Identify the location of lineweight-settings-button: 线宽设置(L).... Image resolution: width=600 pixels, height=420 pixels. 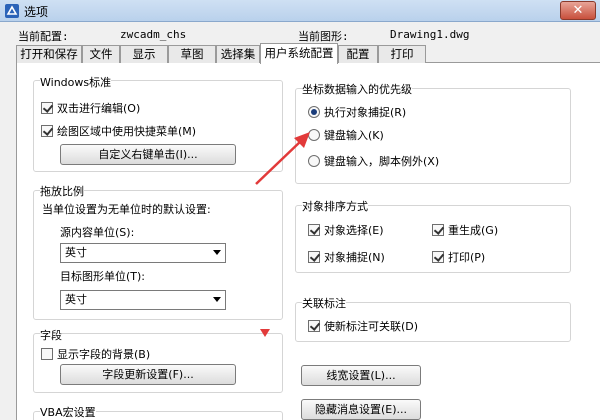
(361, 375).